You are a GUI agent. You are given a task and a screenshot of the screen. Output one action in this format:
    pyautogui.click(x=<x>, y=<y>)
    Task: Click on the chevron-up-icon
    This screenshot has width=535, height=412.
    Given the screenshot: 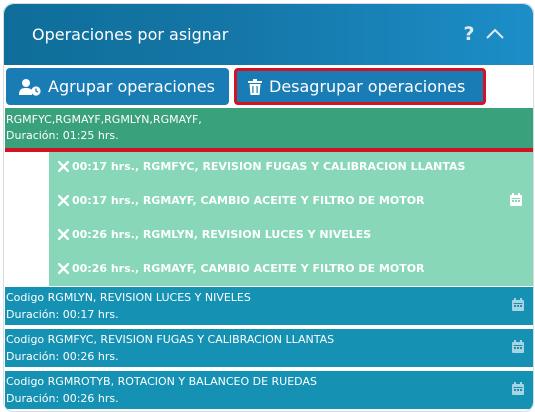 What is the action you would take?
    pyautogui.click(x=495, y=34)
    